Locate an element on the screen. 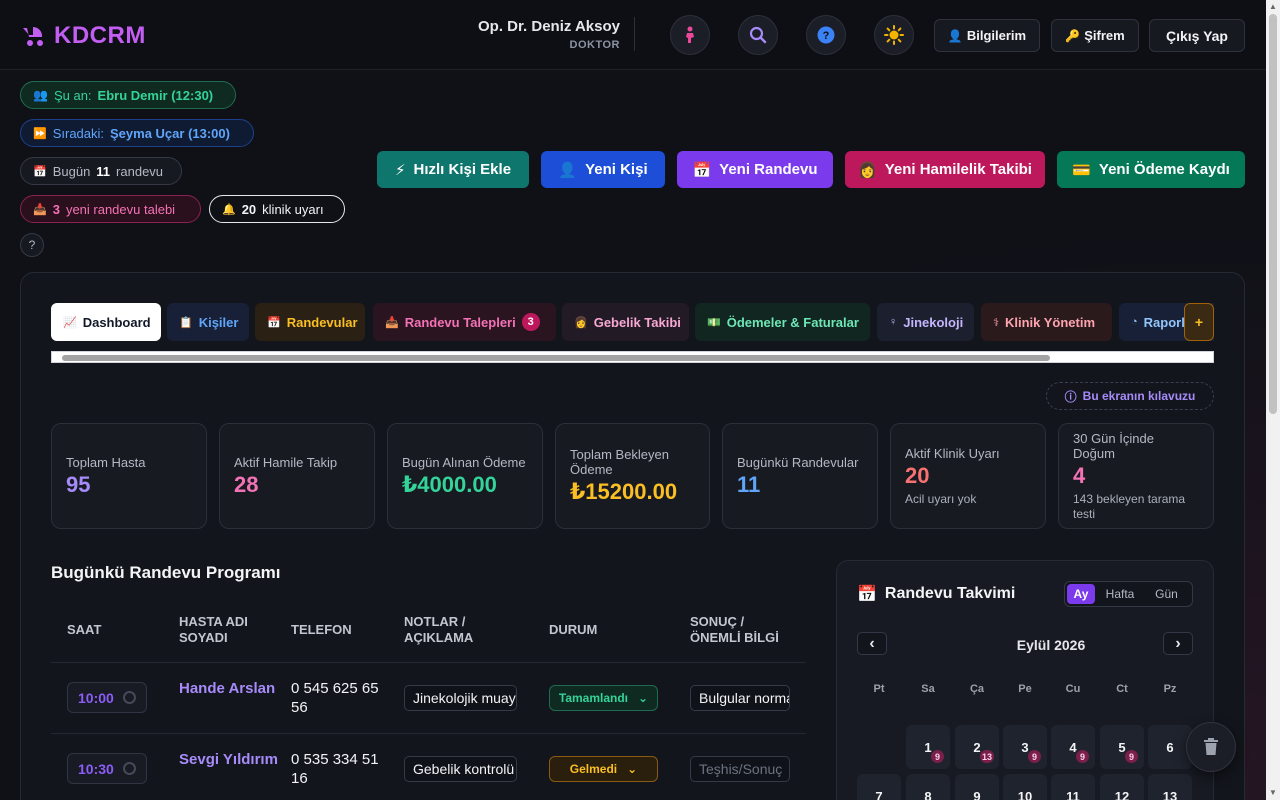  note-input: Jinekolojik muayene is located at coordinates (460, 698).